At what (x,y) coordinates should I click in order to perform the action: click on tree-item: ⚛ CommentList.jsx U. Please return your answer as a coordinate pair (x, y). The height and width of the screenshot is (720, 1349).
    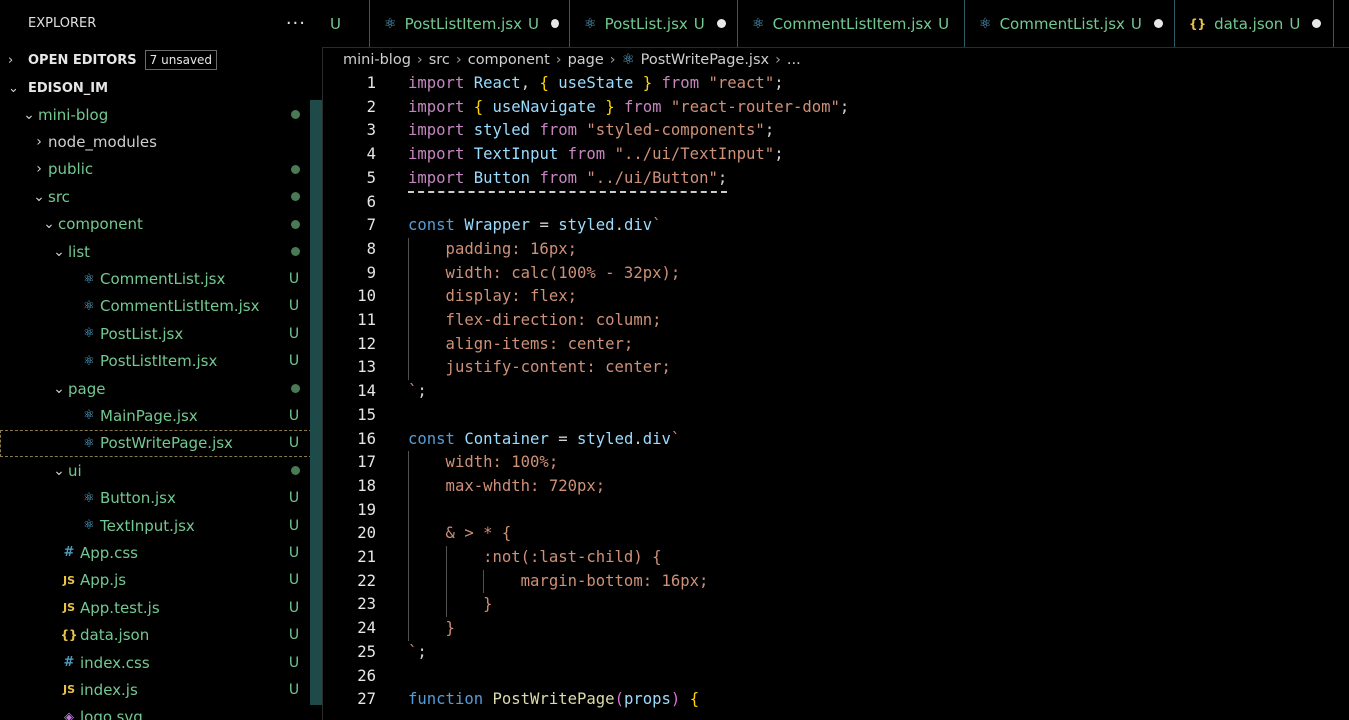
    Looking at the image, I should click on (161, 278).